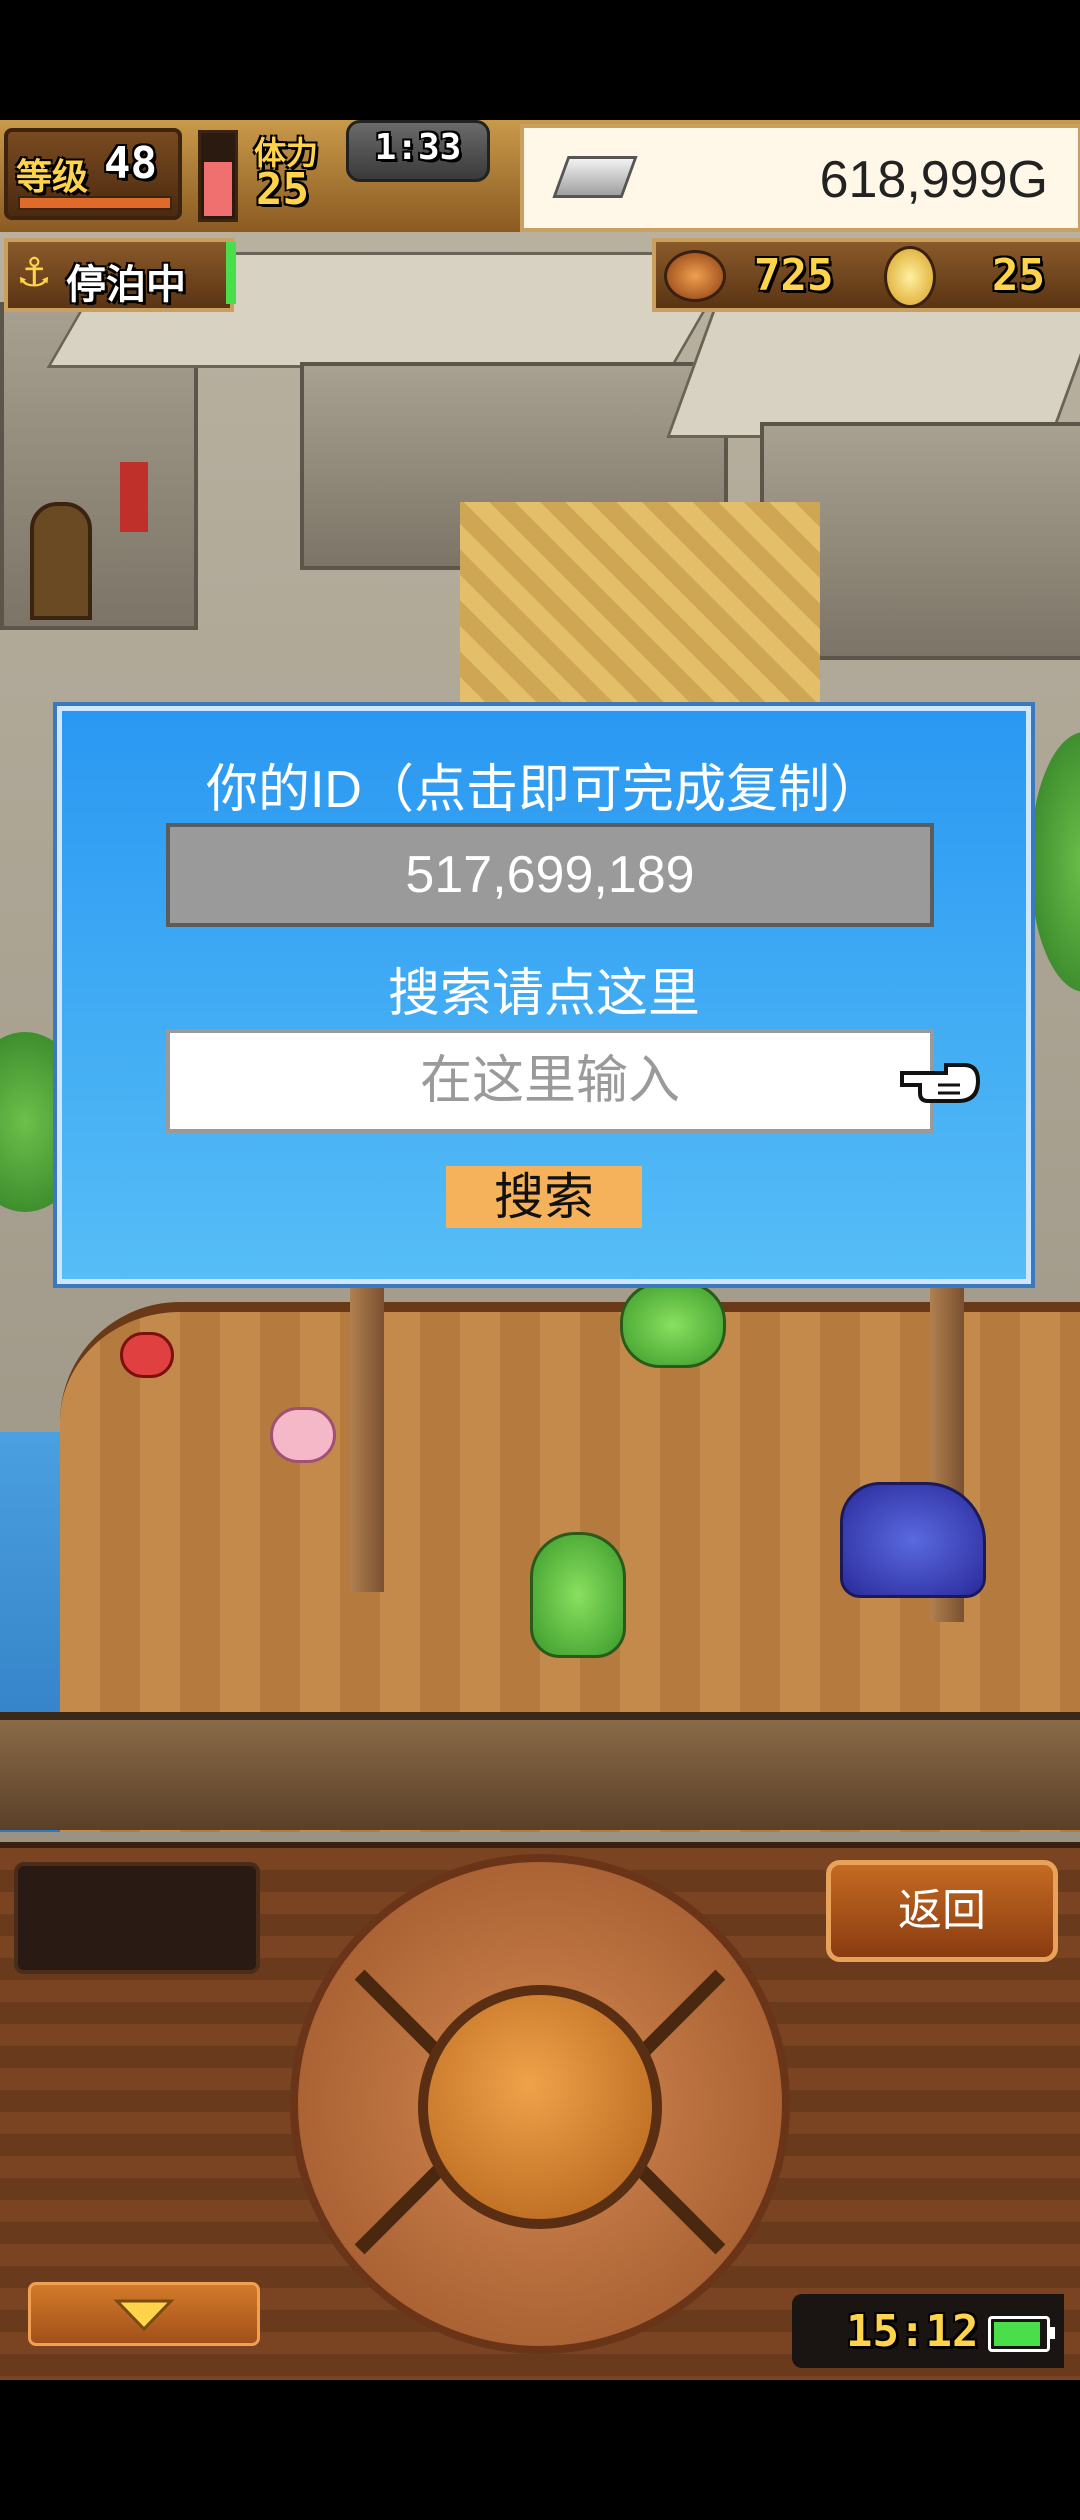  Describe the element at coordinates (34, 273) in the screenshot. I see `anchor-icon: ⚓` at that location.